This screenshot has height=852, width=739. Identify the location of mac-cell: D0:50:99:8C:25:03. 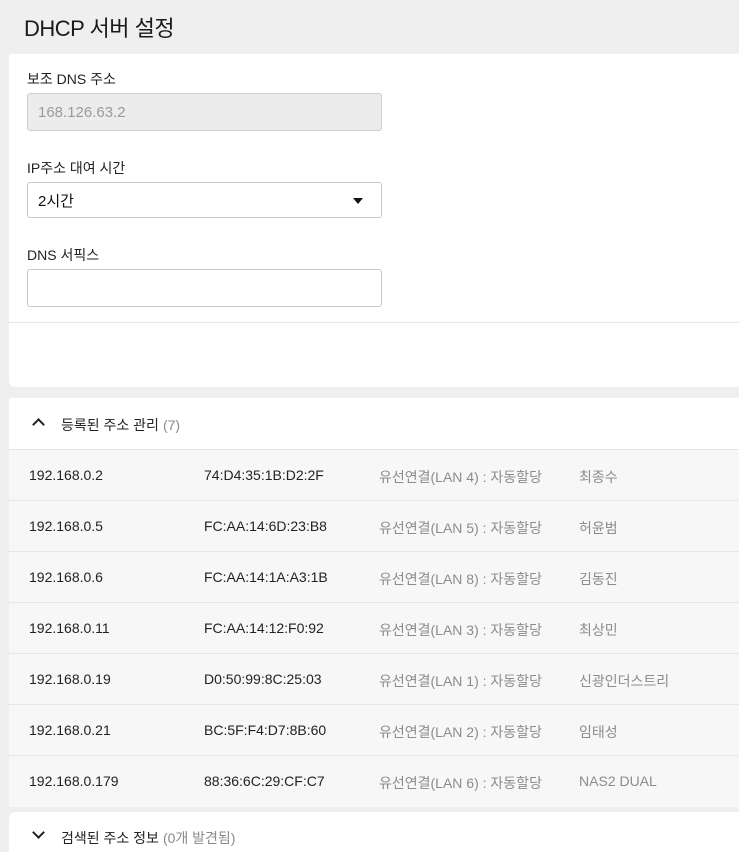
(263, 679).